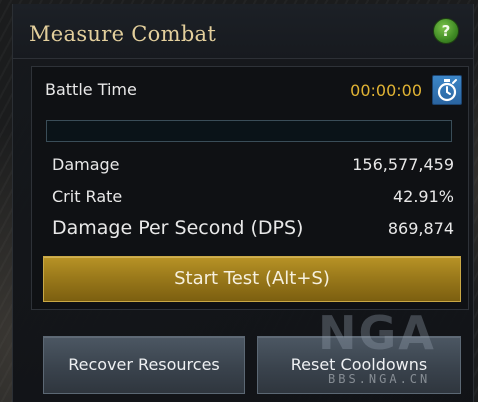  Describe the element at coordinates (87, 196) in the screenshot. I see `crit-rate-label: Crit Rate` at that location.